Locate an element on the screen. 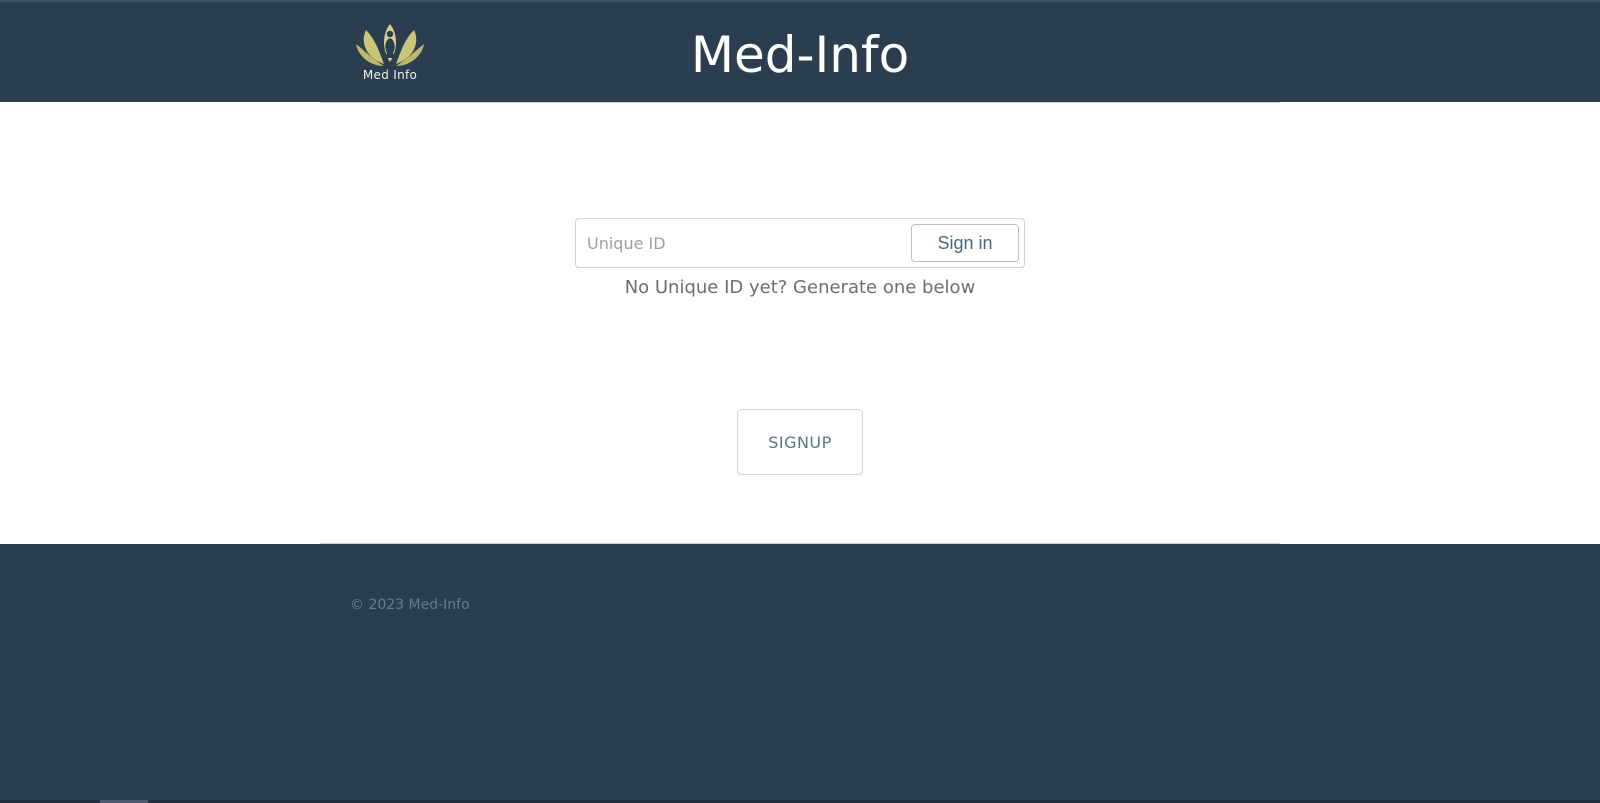 Image resolution: width=1600 pixels, height=803 pixels. logo-text: Med Info is located at coordinates (390, 75).